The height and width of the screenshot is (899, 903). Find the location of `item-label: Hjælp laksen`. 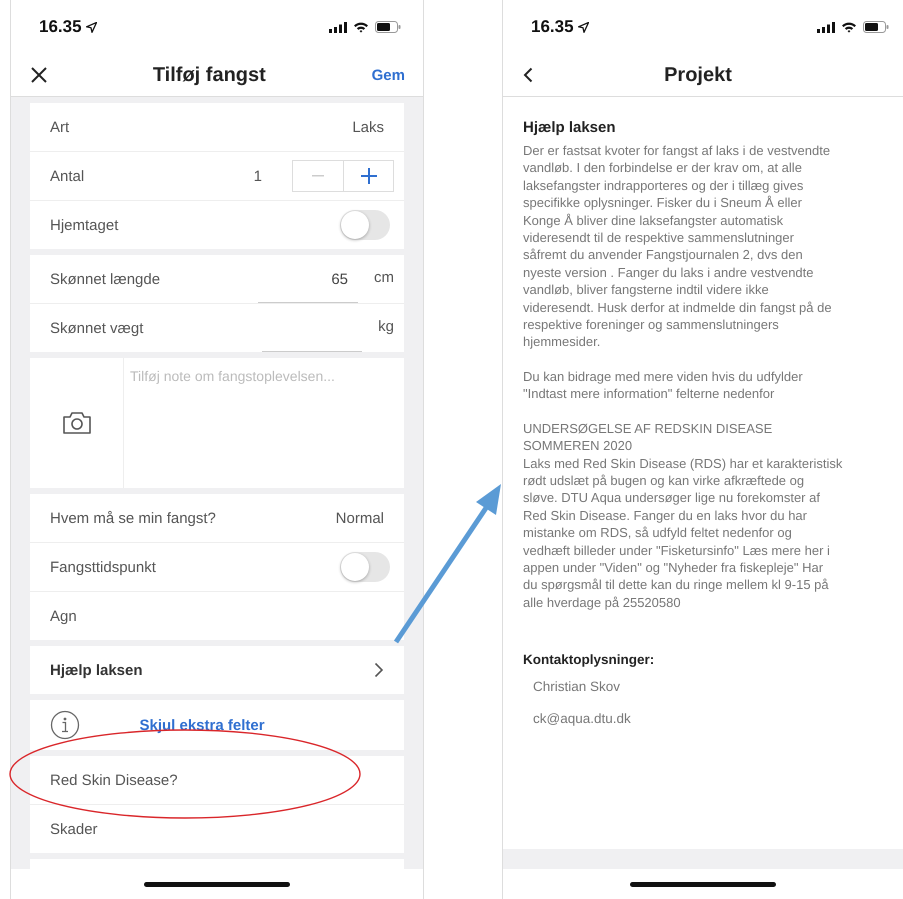

item-label: Hjælp laksen is located at coordinates (97, 670).